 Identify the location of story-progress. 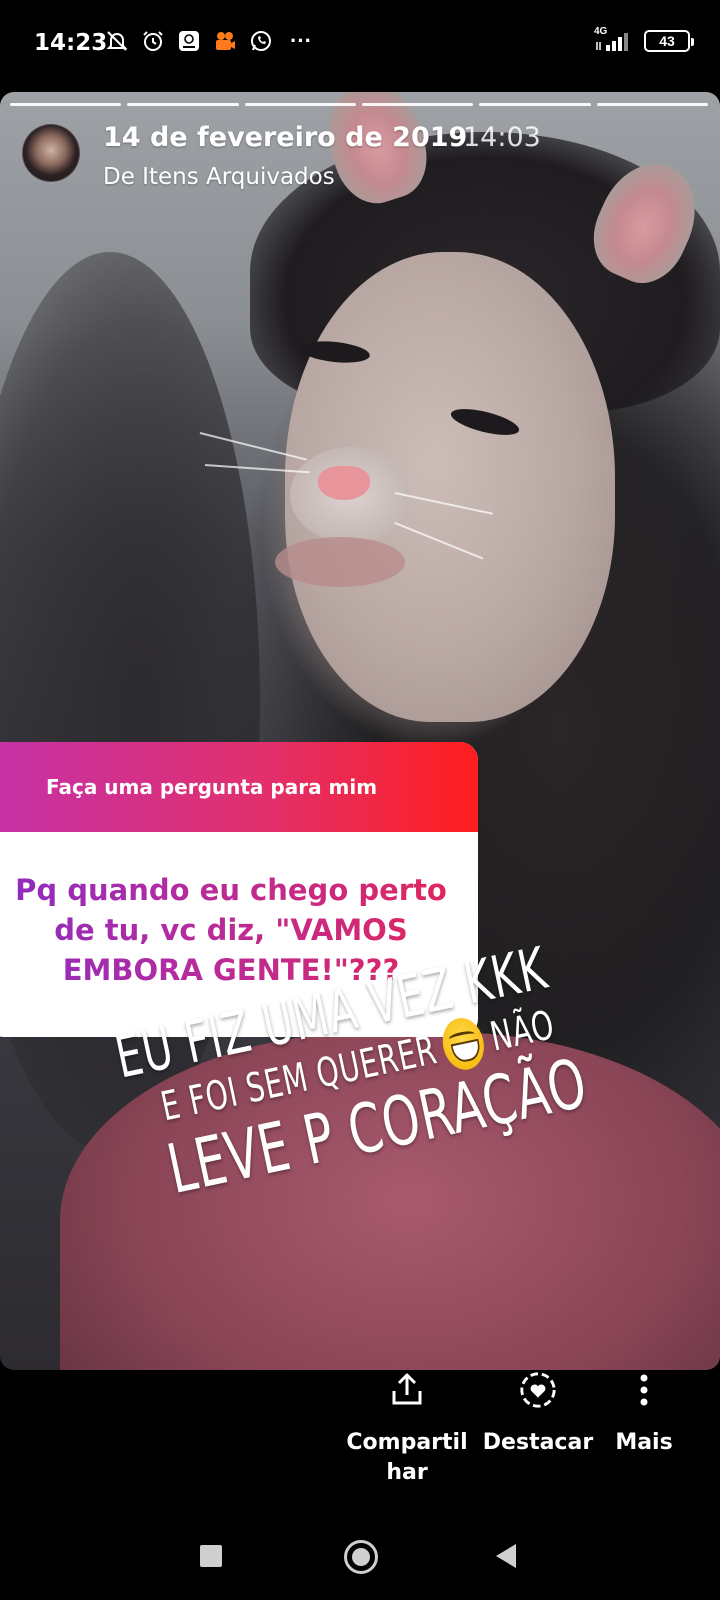
(359, 104).